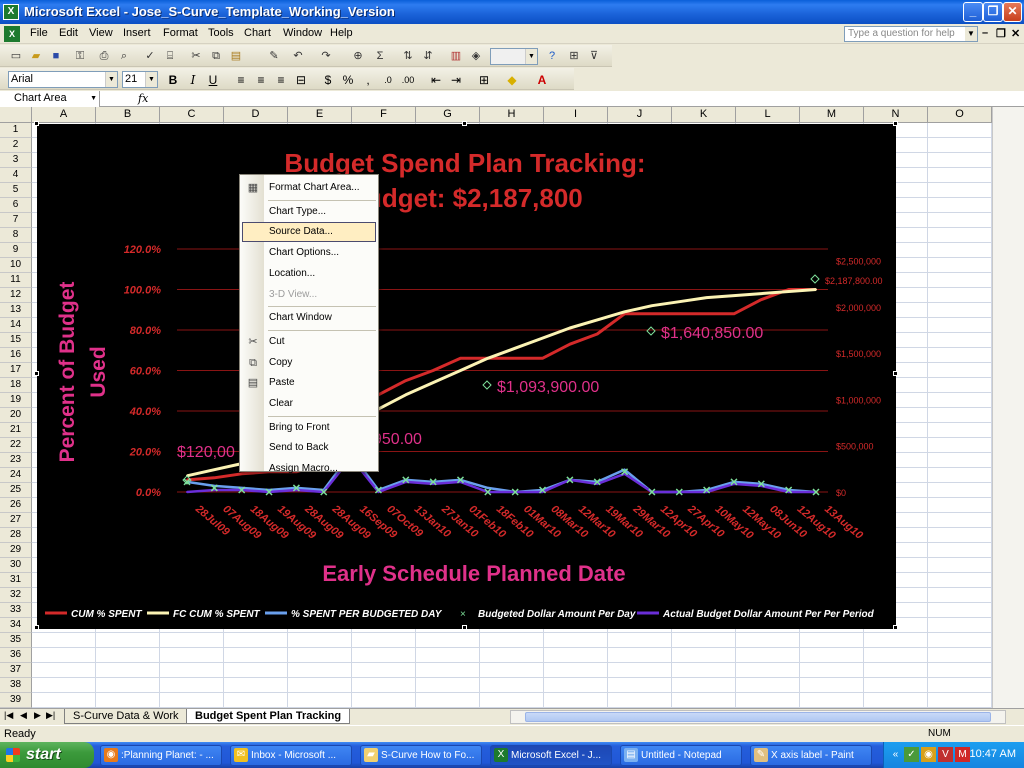 Image resolution: width=1024 pixels, height=768 pixels. Describe the element at coordinates (16, 655) in the screenshot. I see `row-header: 36` at that location.